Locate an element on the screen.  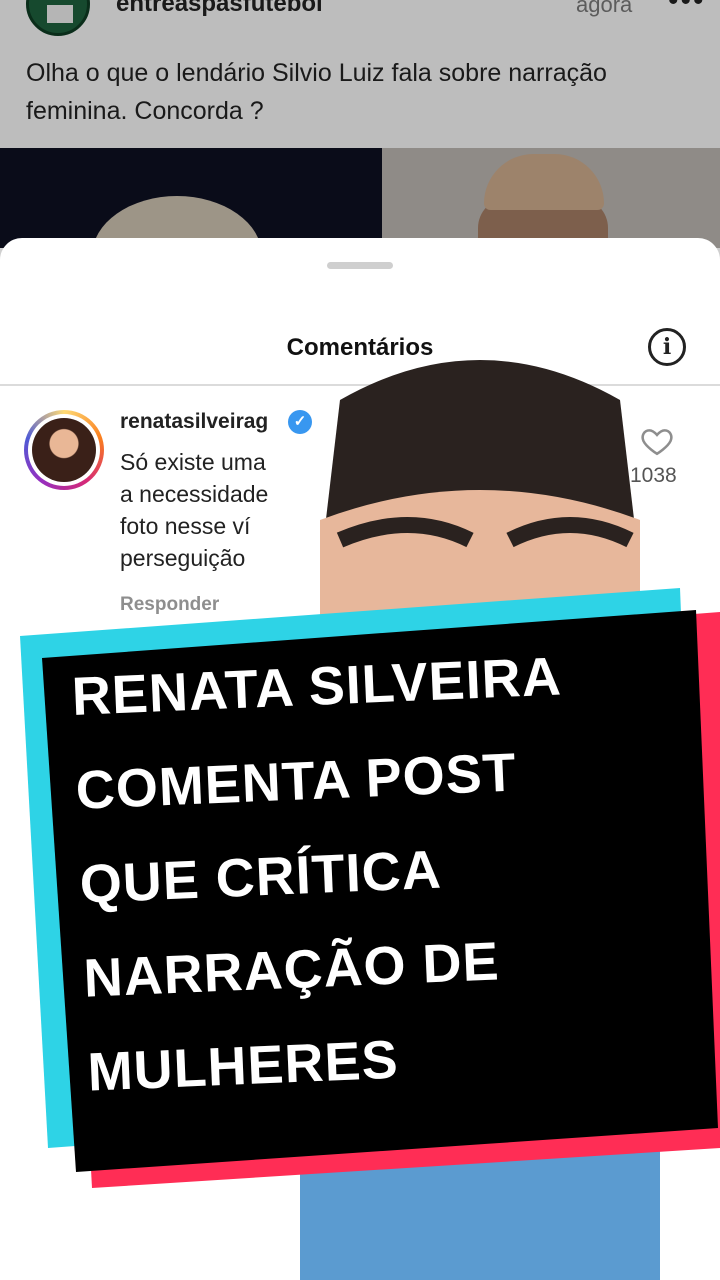
comment-username: renatasilveirag is located at coordinates (194, 422).